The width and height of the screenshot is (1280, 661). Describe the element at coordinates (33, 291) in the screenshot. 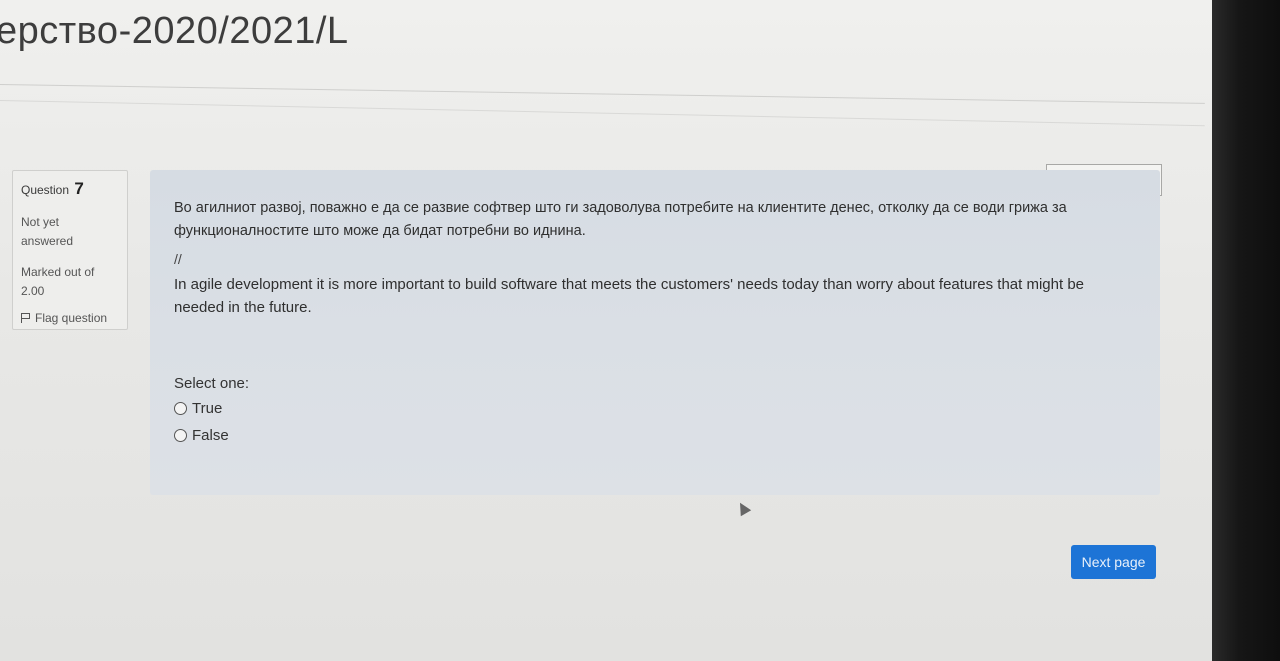

I see `question-grade-line2: 2.00` at that location.